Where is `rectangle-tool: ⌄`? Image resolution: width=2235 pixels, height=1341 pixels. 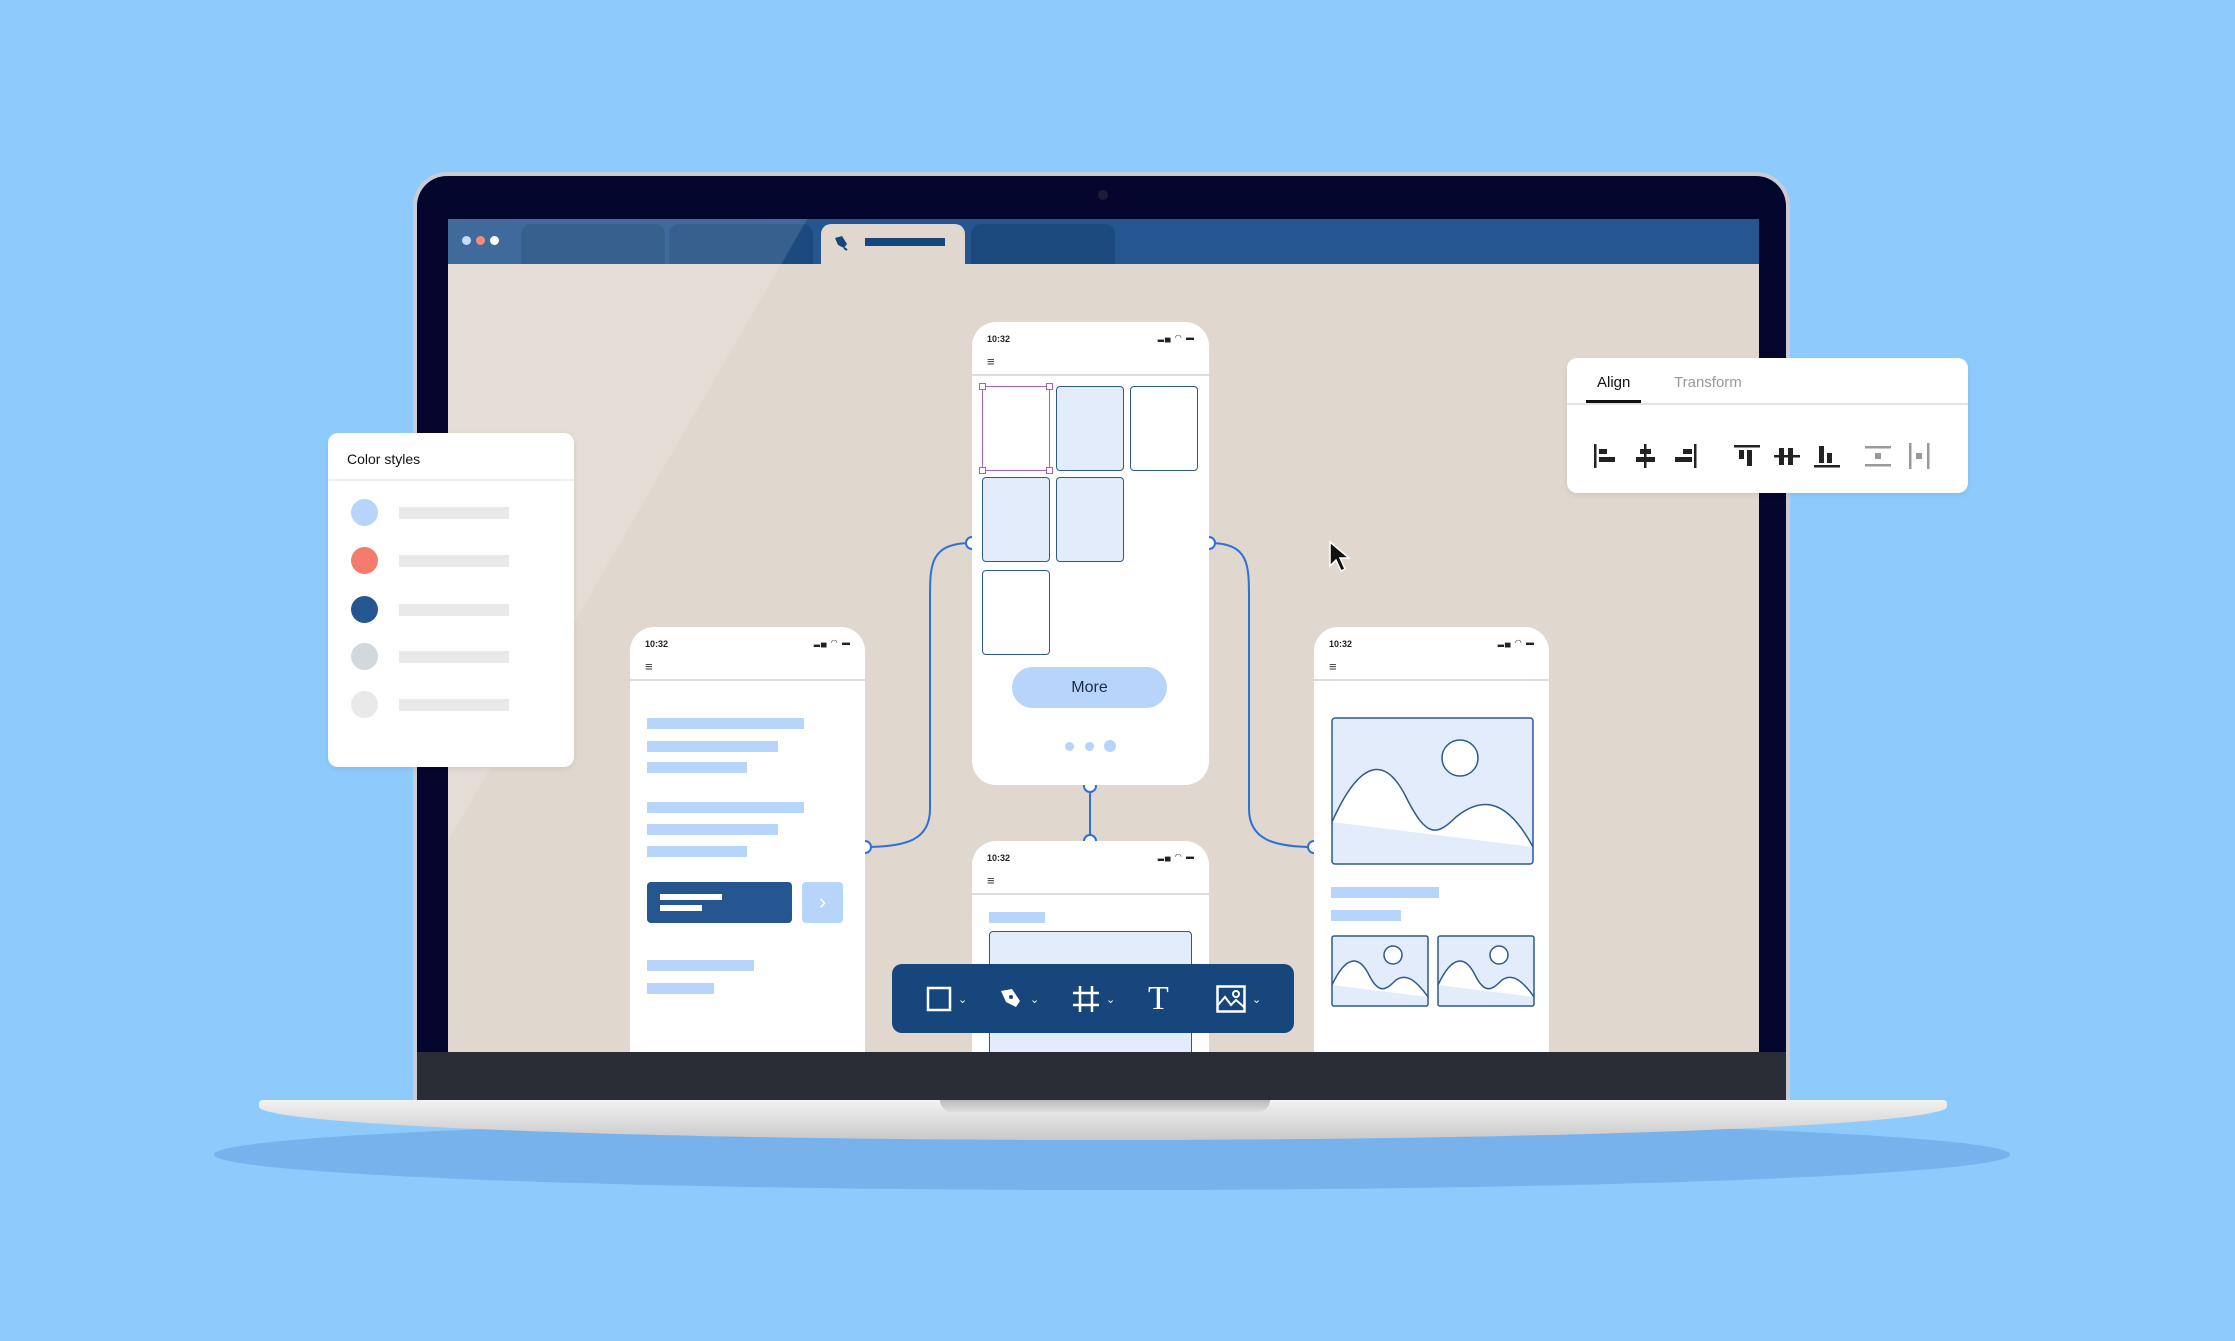 rectangle-tool: ⌄ is located at coordinates (946, 999).